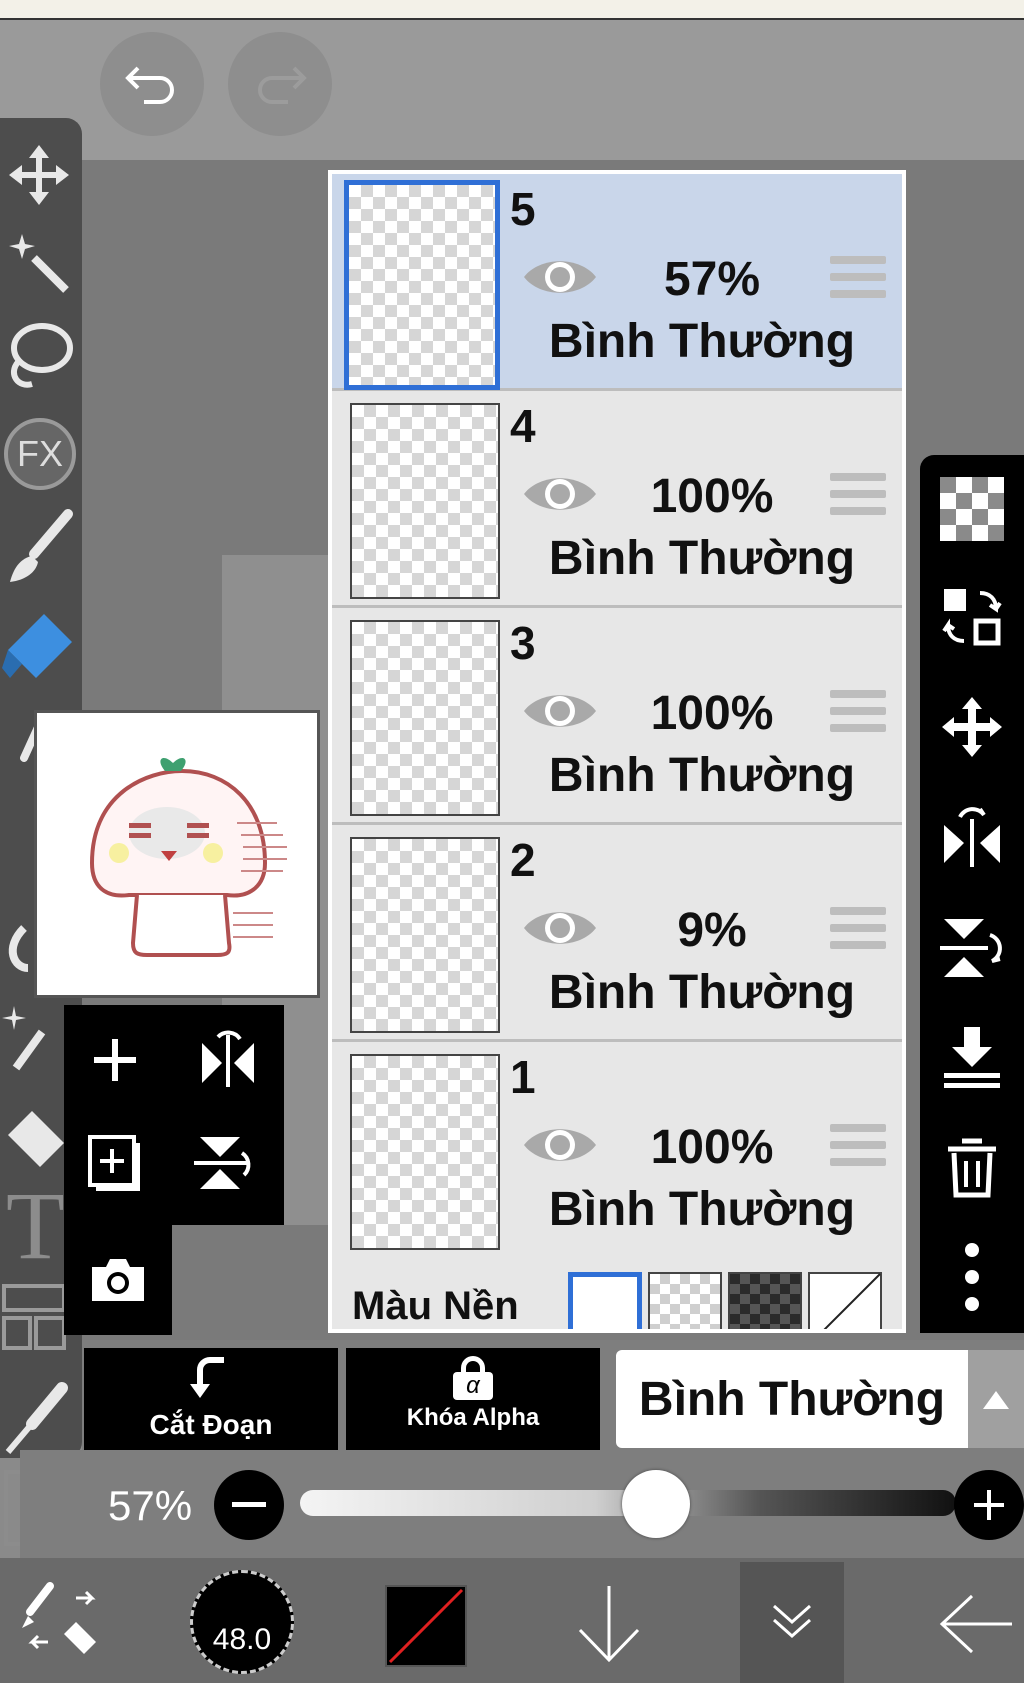 Image resolution: width=1024 pixels, height=1683 pixels. What do you see at coordinates (115, 1060) in the screenshot?
I see `add-layer-icon` at bounding box center [115, 1060].